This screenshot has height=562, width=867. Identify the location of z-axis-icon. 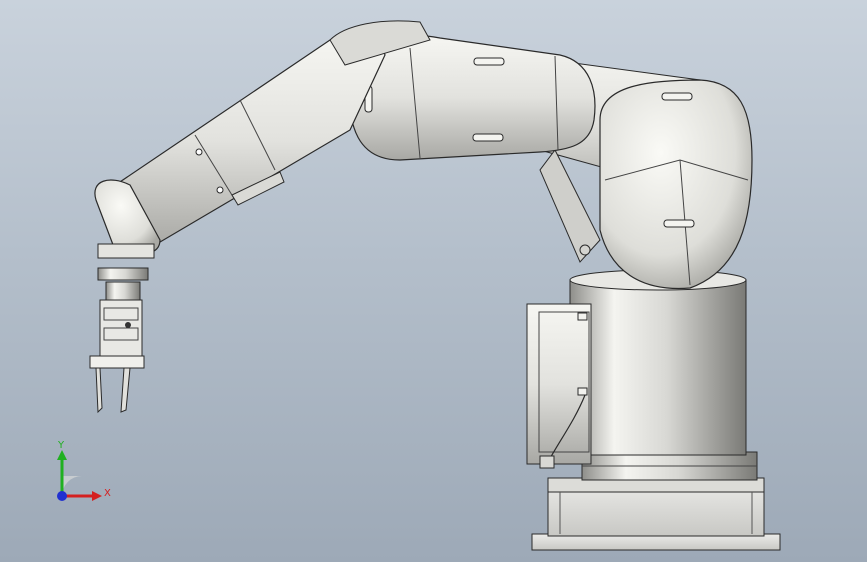
(62, 496).